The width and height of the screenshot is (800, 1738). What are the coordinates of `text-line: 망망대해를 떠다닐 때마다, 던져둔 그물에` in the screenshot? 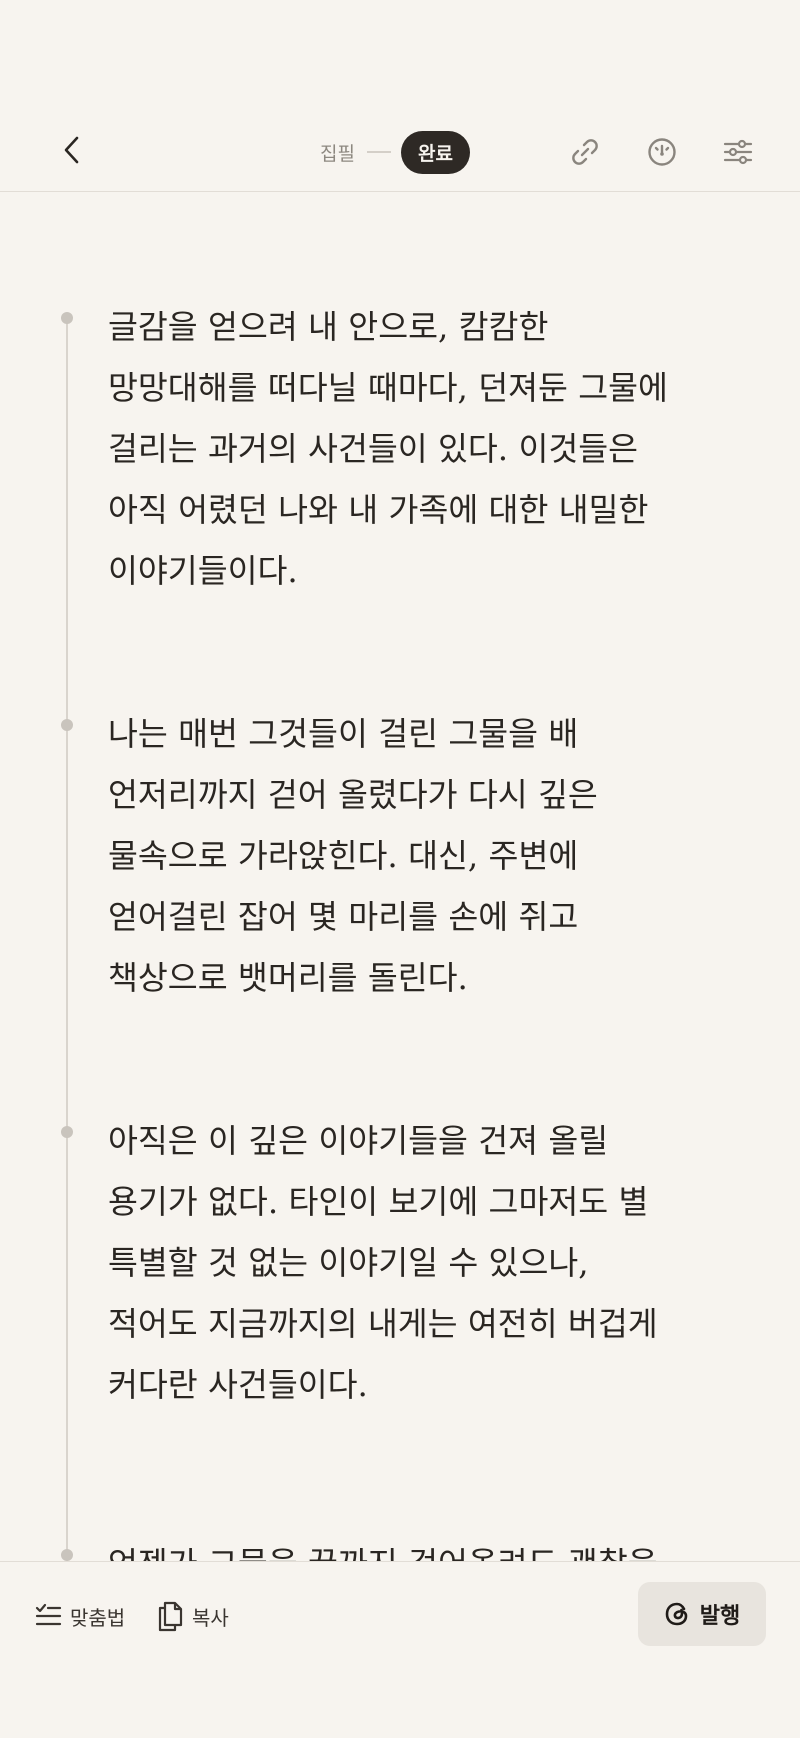 It's located at (388, 388).